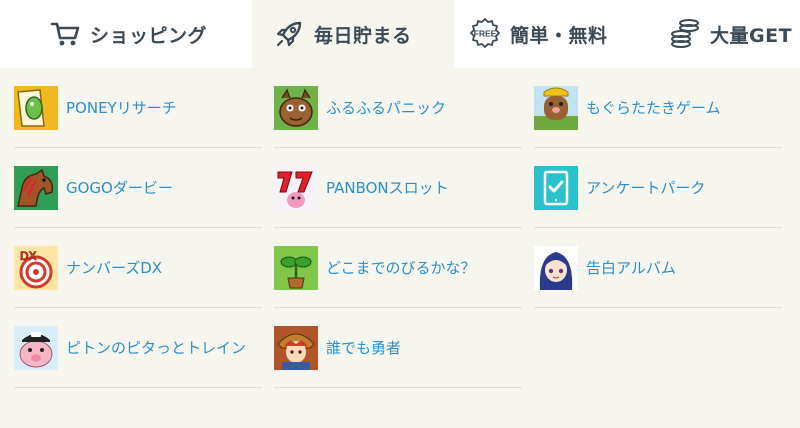 The height and width of the screenshot is (428, 800). Describe the element at coordinates (296, 347) in the screenshot. I see `hero-warrior-icon` at that location.